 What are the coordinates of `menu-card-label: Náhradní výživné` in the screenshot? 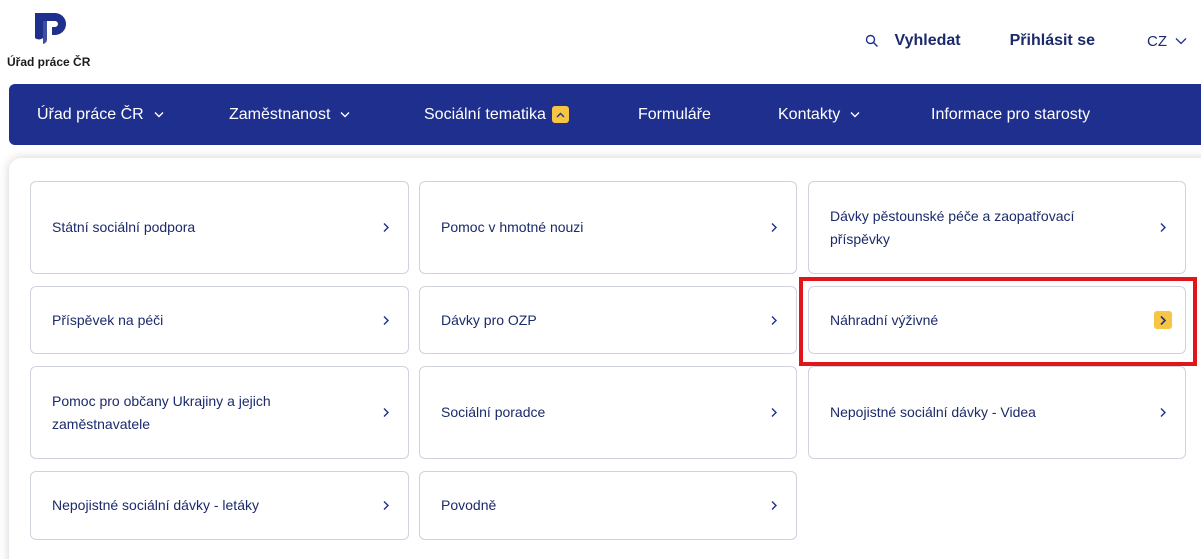 It's located at (884, 319).